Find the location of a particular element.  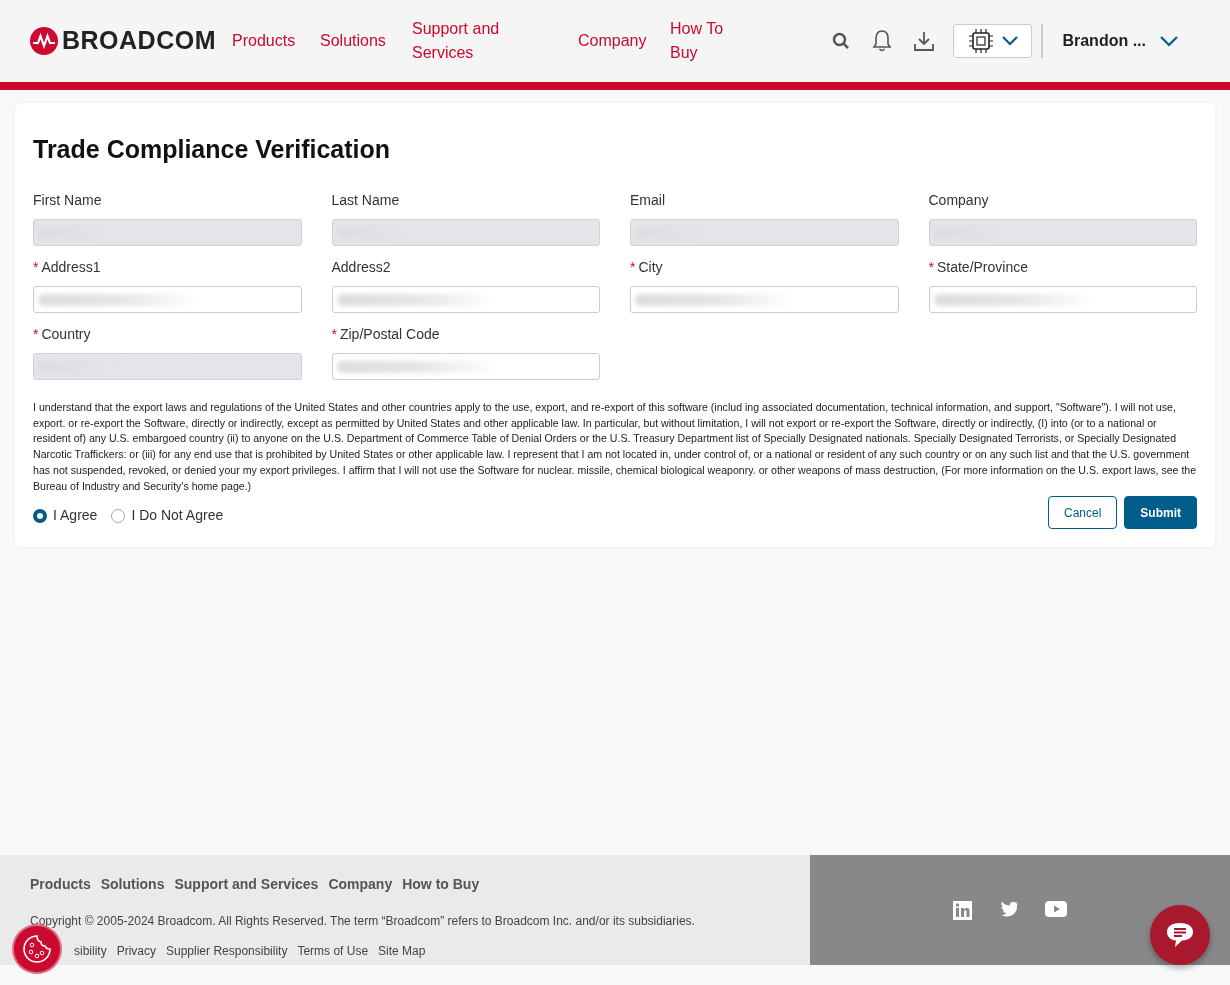

nav-link: Products is located at coordinates (268, 41).